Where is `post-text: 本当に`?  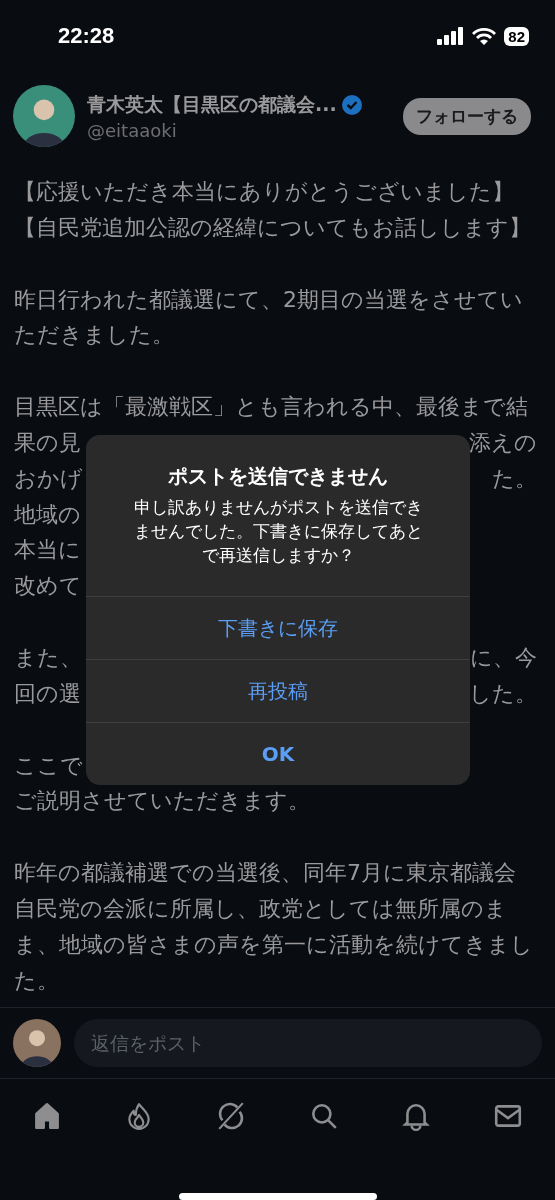 post-text: 本当に is located at coordinates (47, 550).